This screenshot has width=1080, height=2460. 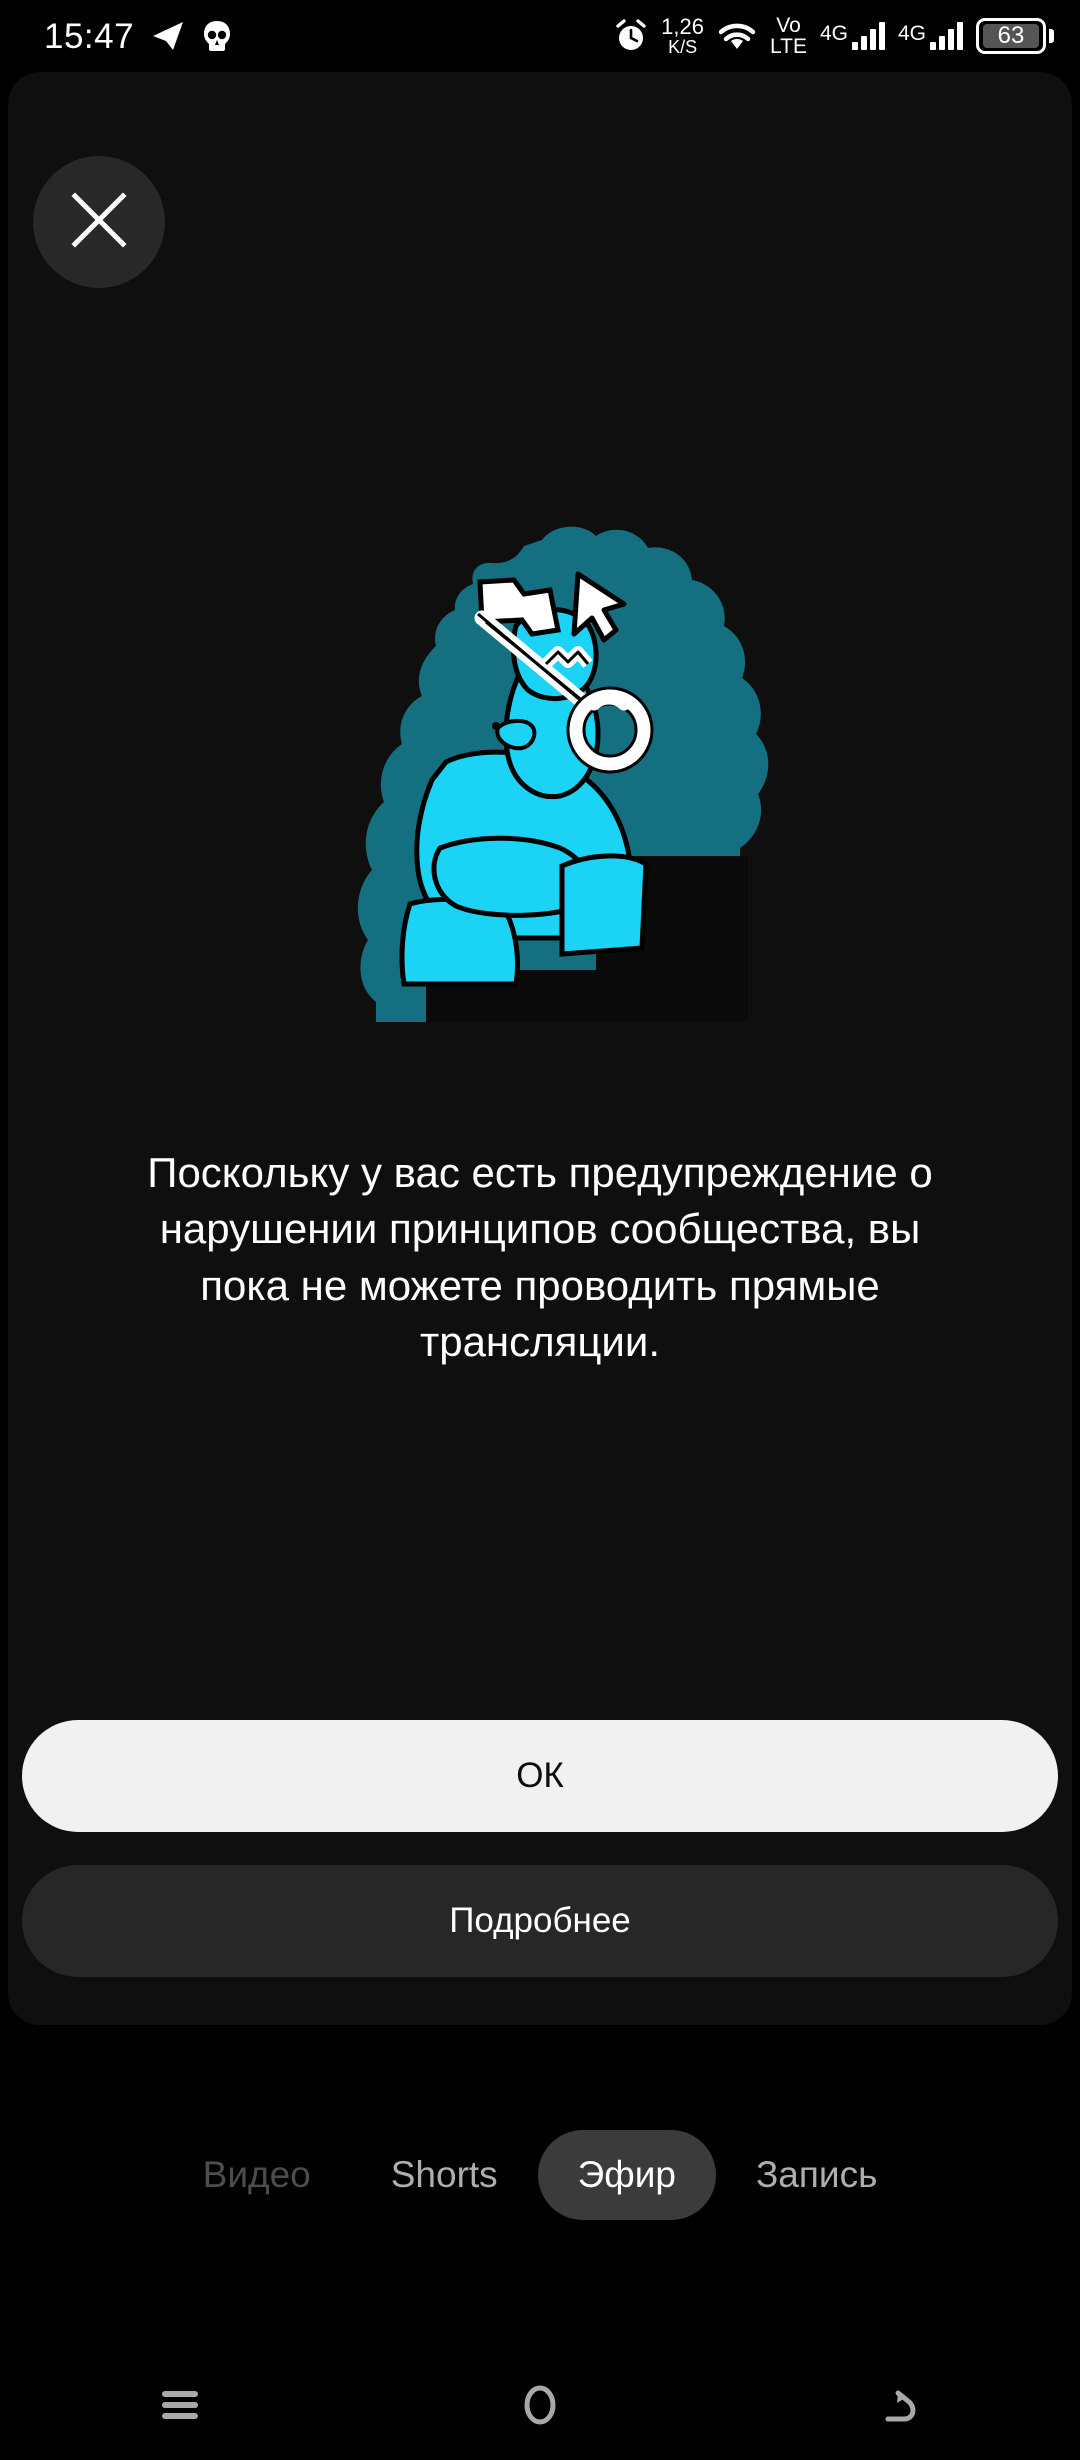 I want to click on battery-body: 63, so click(x=1011, y=36).